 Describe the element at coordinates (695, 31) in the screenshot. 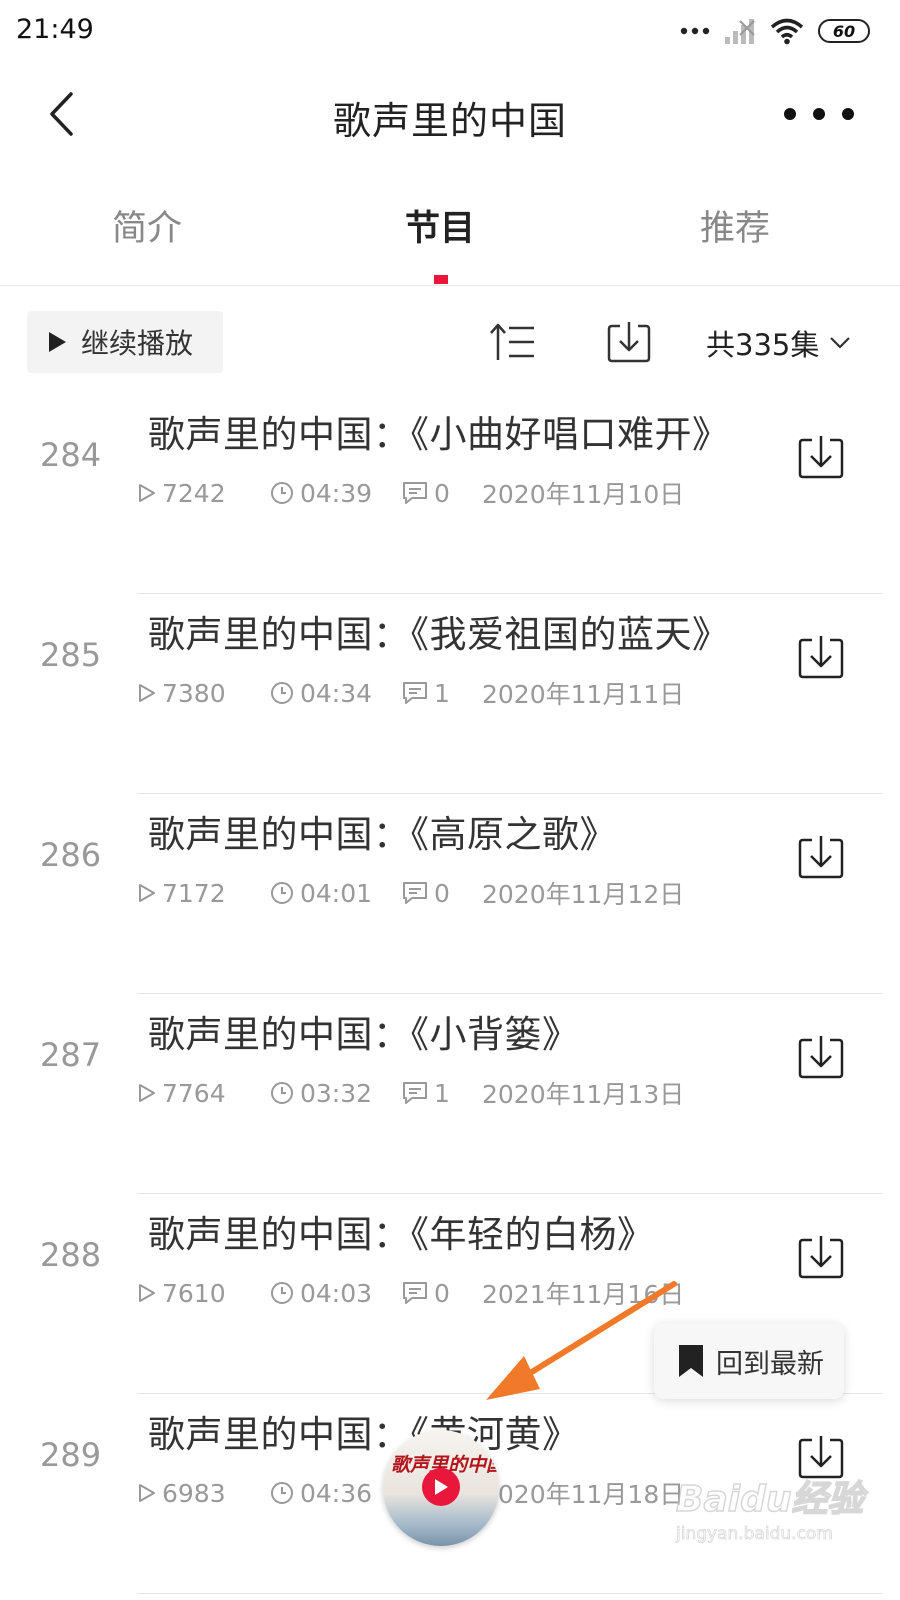

I see `dots-icon` at that location.